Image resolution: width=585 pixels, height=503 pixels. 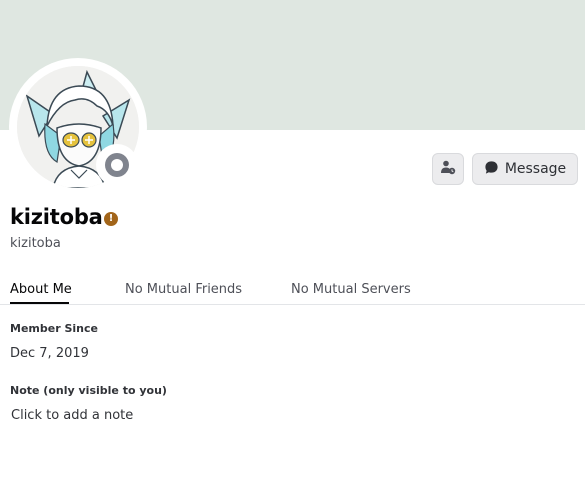 I want to click on add-friend-icon, so click(x=448, y=169).